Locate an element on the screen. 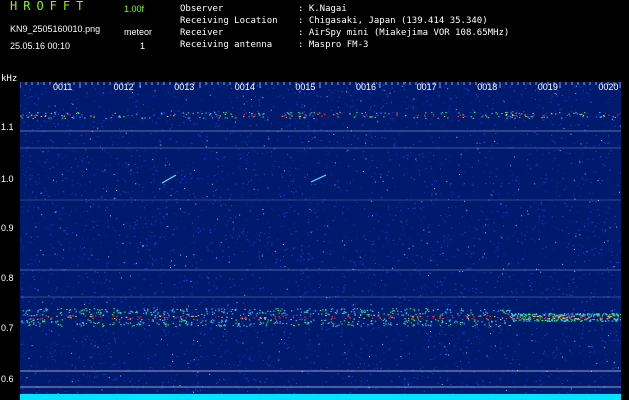 This screenshot has width=629, height=400. y-axis-unit: kHz is located at coordinates (9, 79).